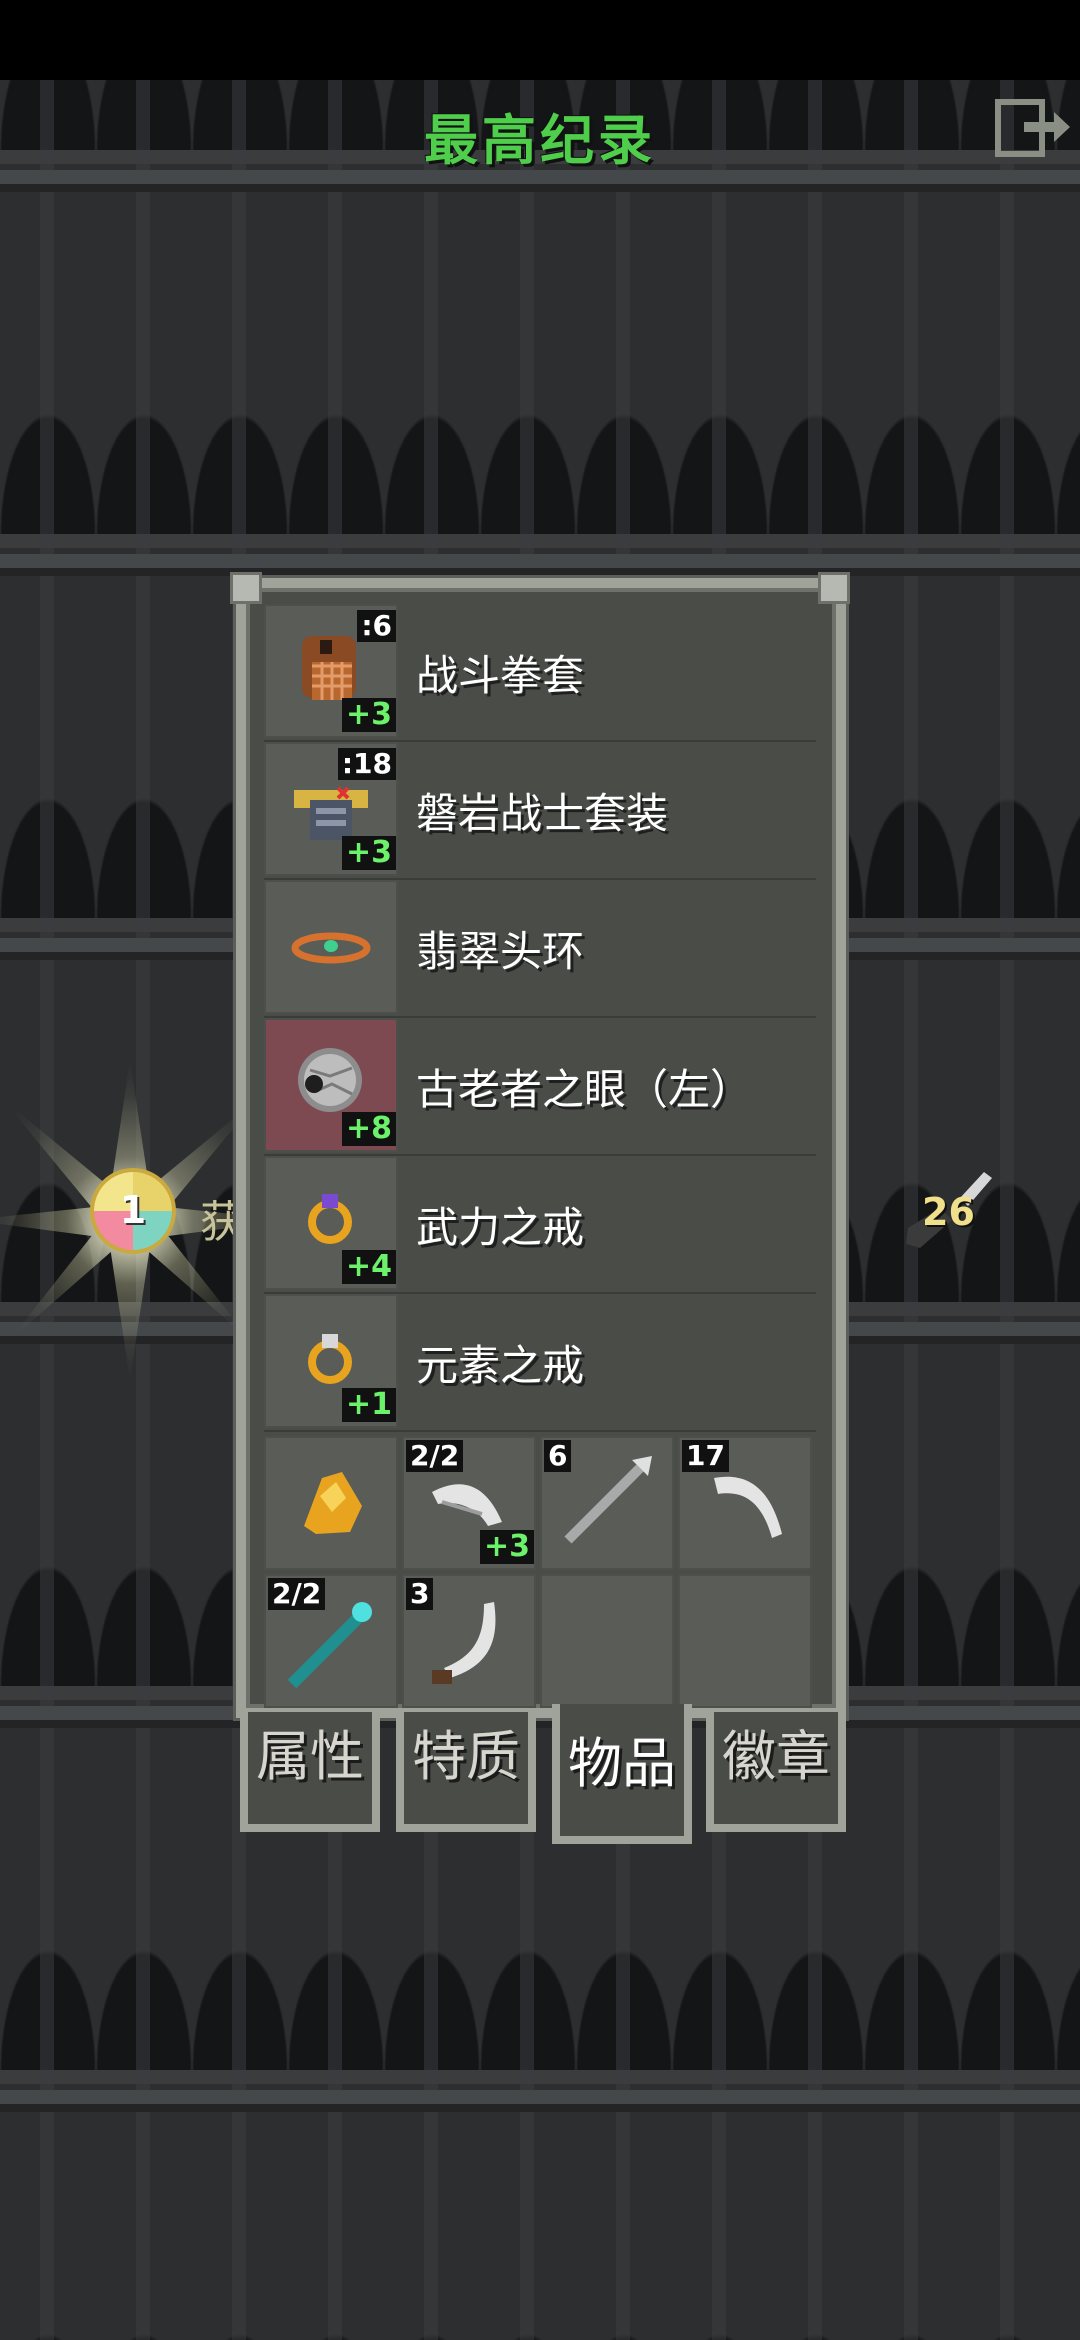 The image size is (1080, 2340). Describe the element at coordinates (542, 813) in the screenshot. I see `item-name: 磐岩战士套装` at that location.